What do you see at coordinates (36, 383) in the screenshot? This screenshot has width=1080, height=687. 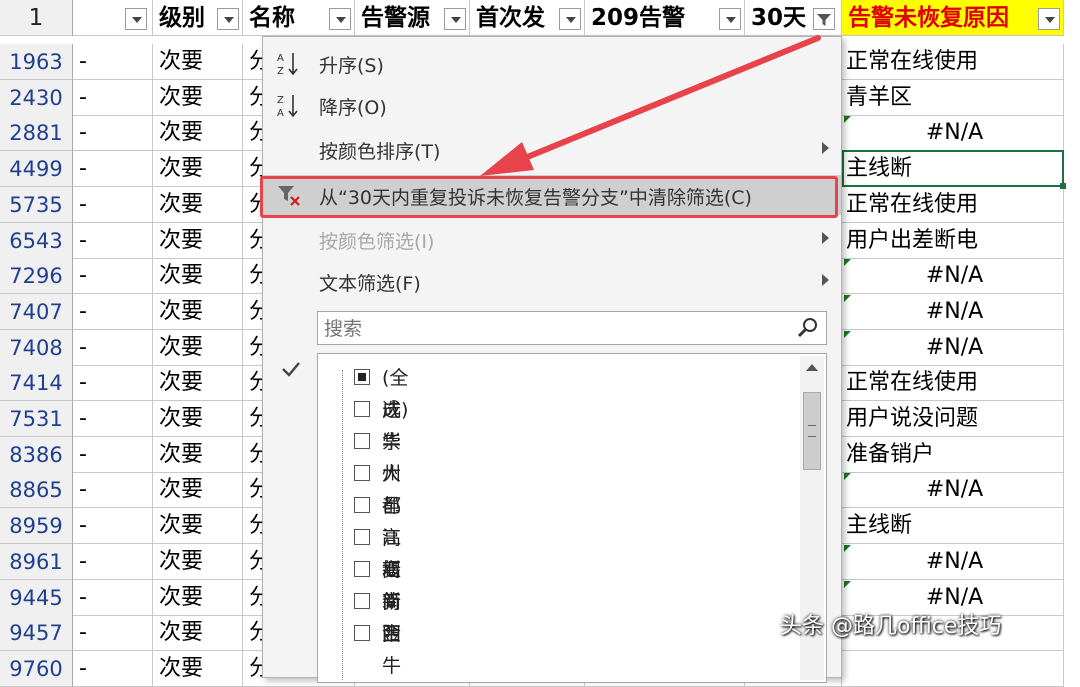 I see `row-number: 7414` at bounding box center [36, 383].